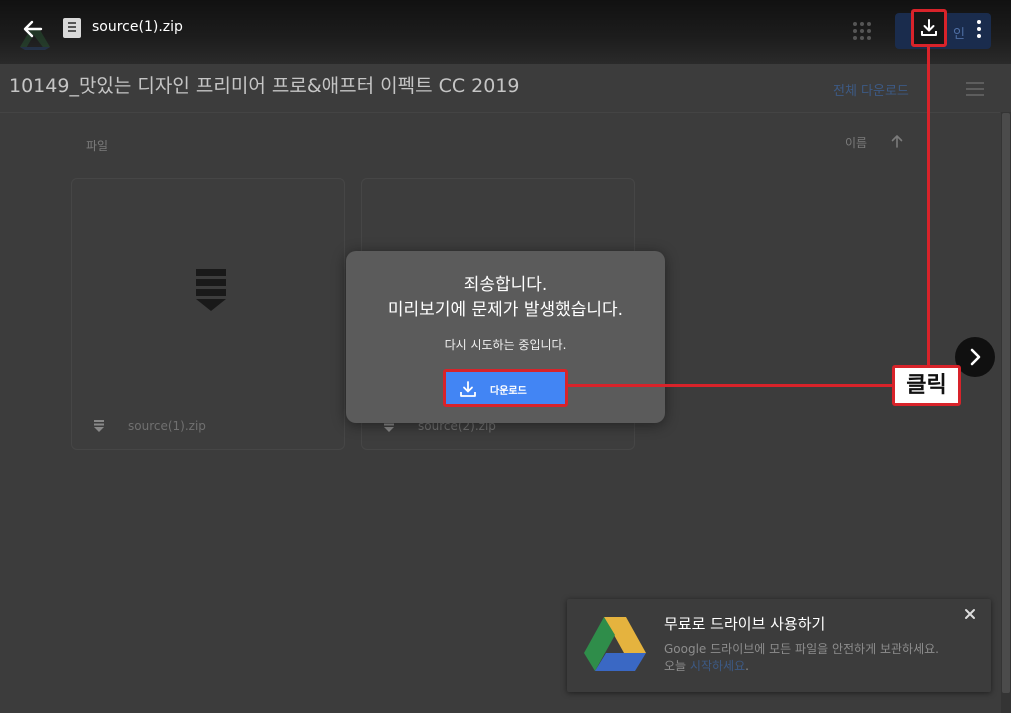  I want to click on google-drive-logo-icon, so click(615, 644).